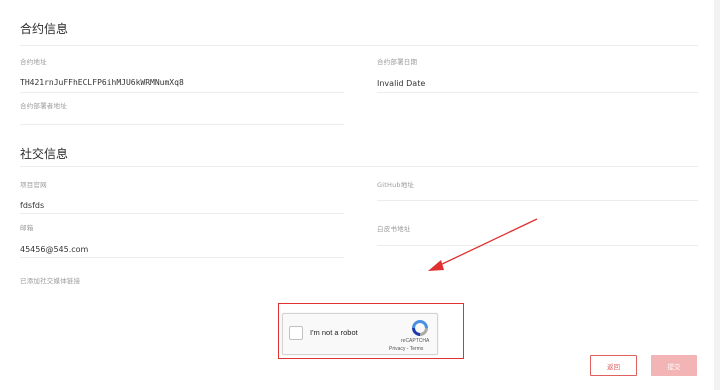  I want to click on social-info-title: 社交信息, so click(44, 154).